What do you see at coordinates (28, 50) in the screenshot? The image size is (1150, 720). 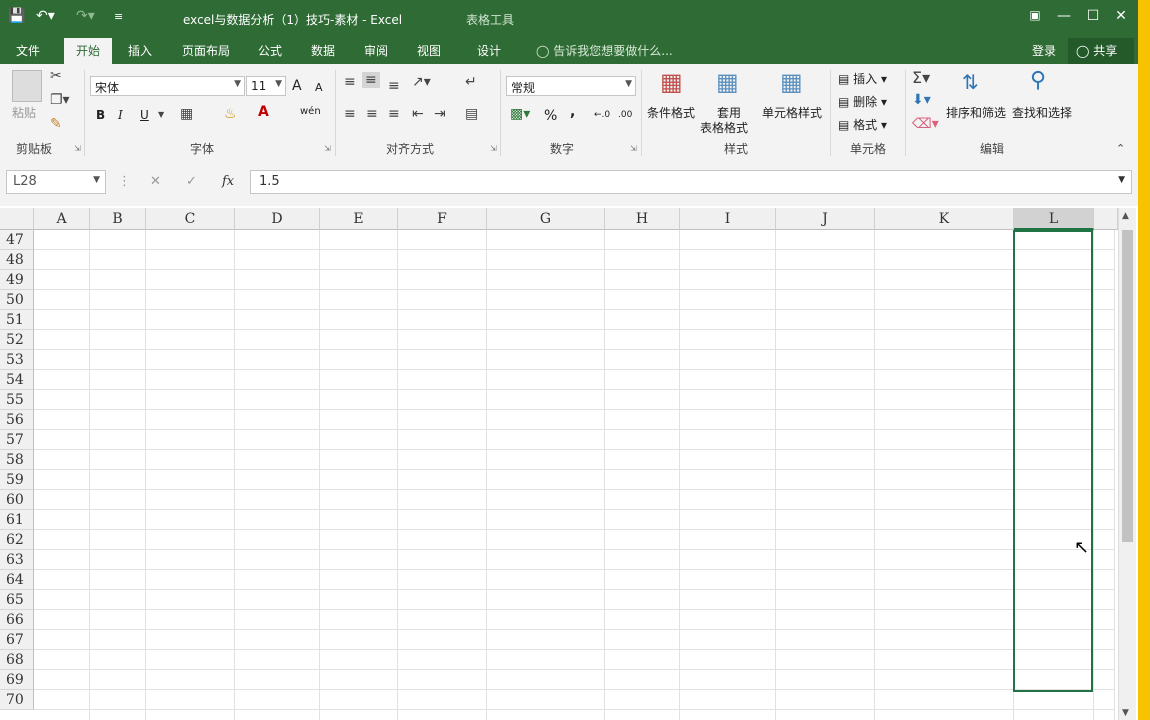 I see `tab-file: 文件` at bounding box center [28, 50].